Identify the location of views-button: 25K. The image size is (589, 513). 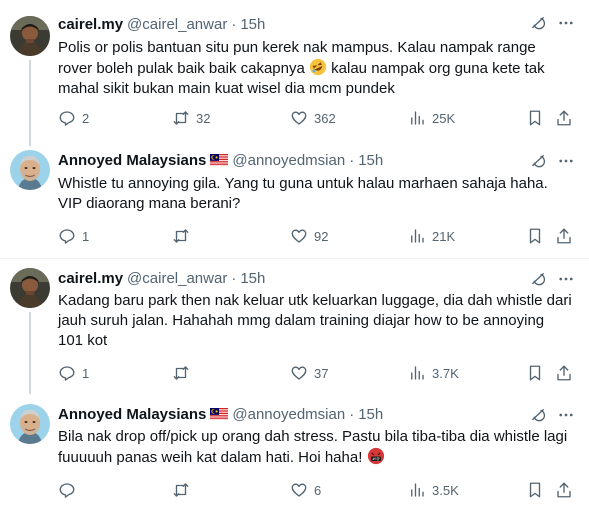
(431, 118).